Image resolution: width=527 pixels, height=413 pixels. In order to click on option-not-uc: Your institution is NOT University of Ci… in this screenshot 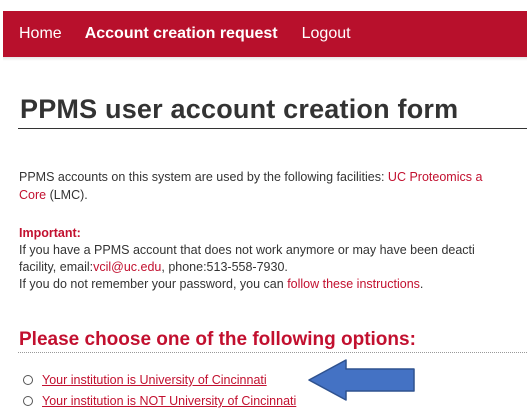, I will do `click(159, 401)`.